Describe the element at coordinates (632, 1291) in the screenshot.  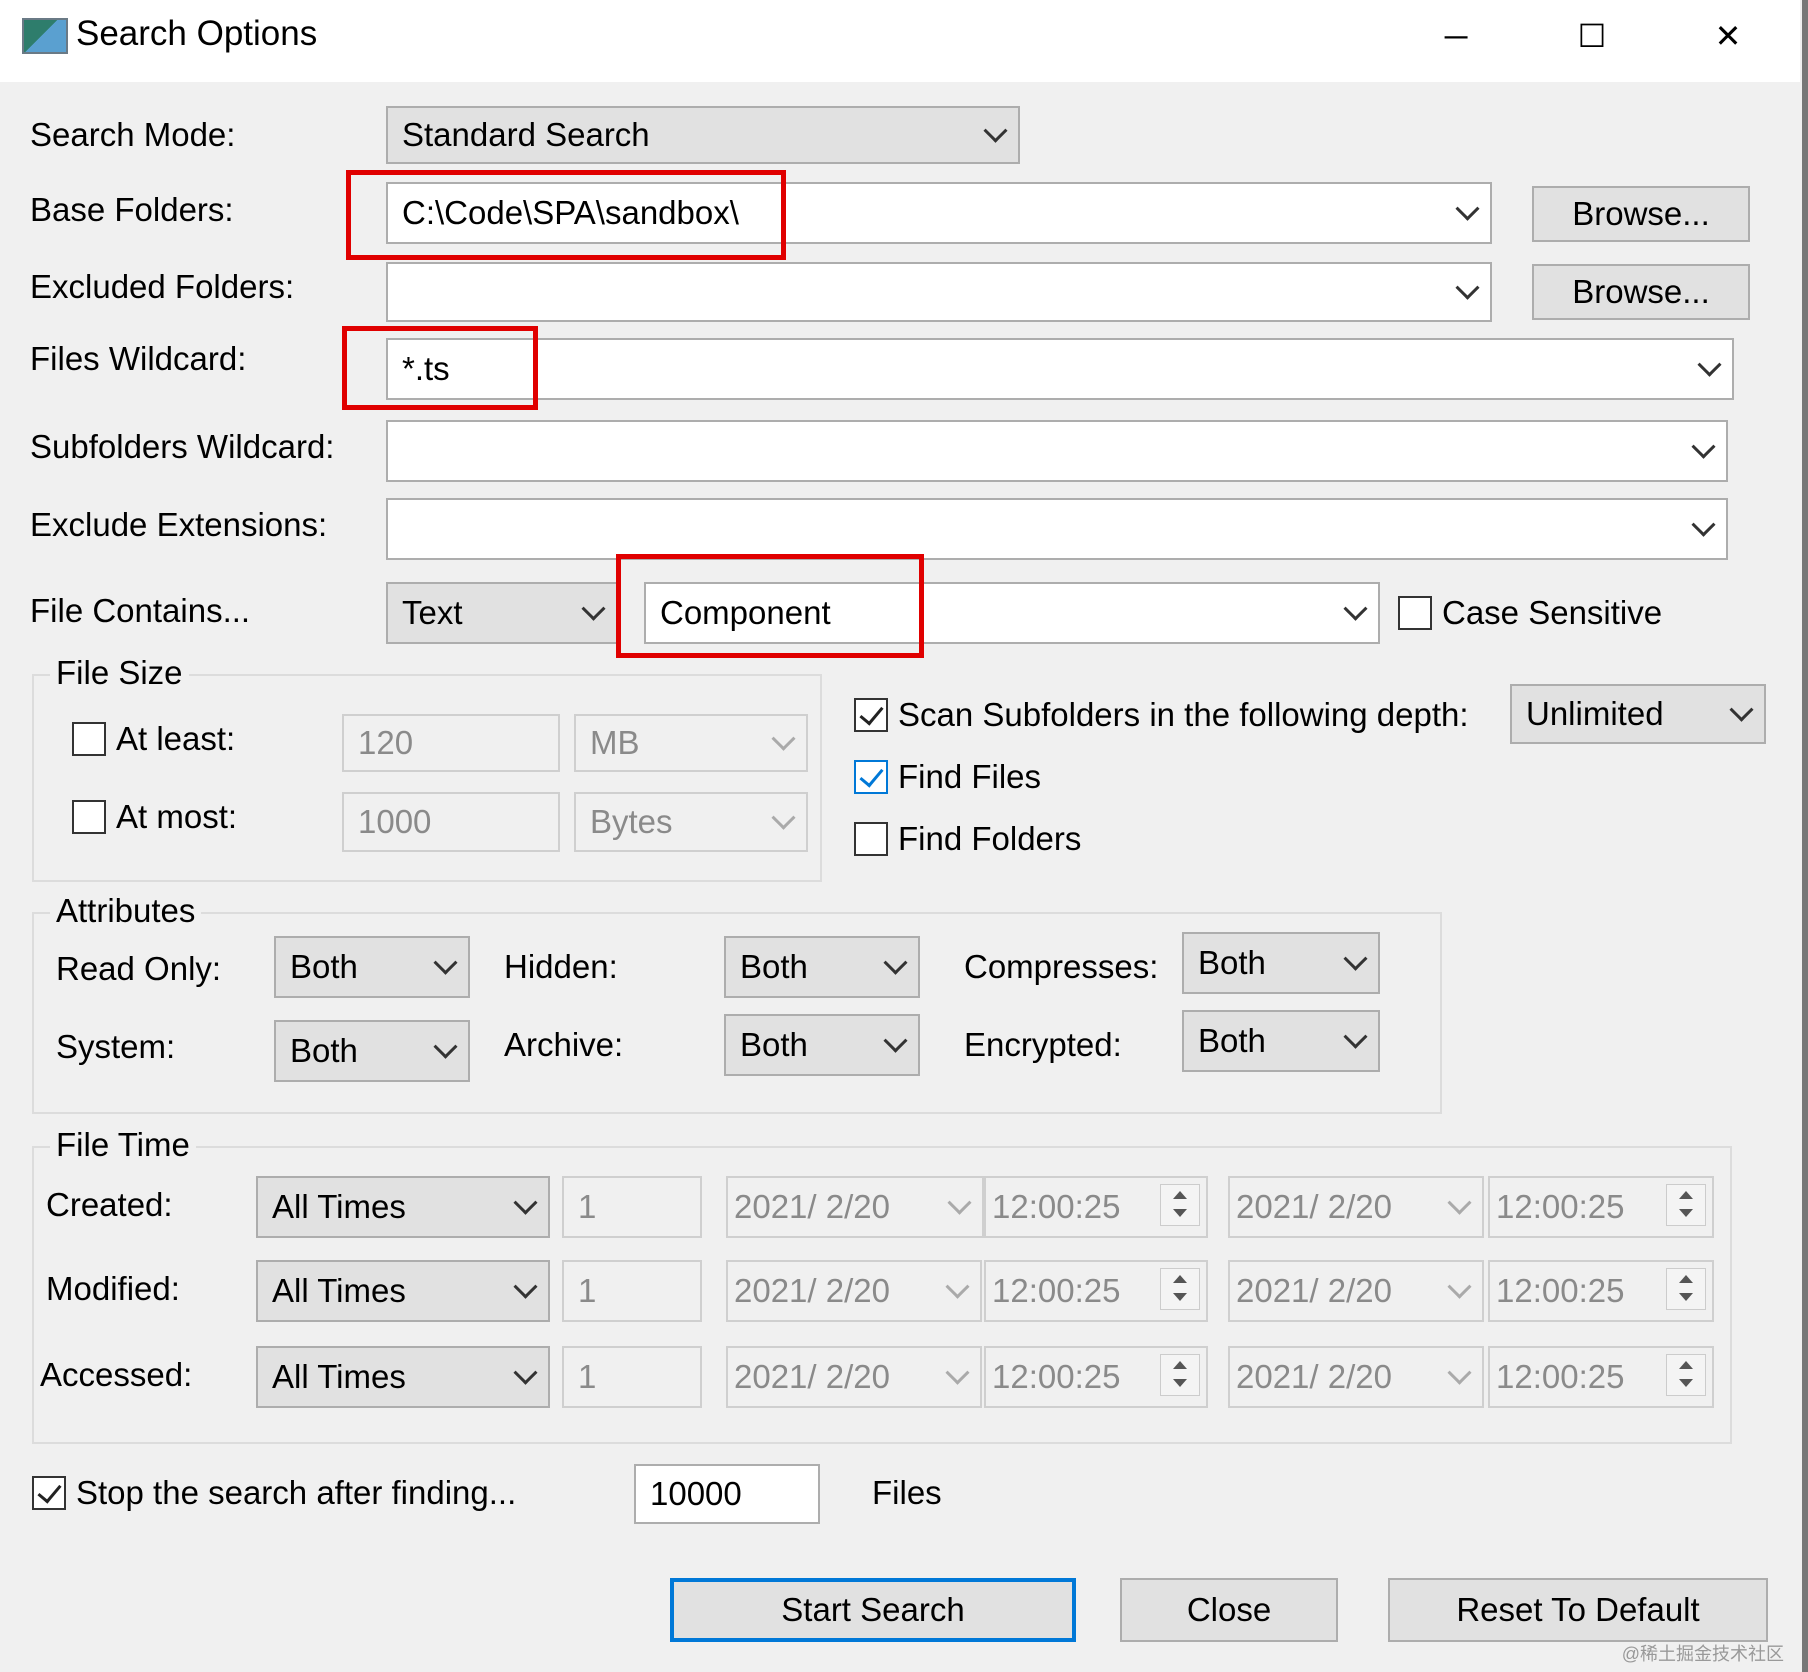
I see `modified-count-input: 1` at that location.